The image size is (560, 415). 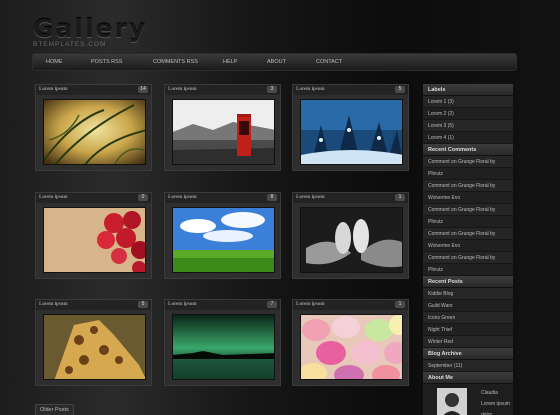 I want to click on post-thumbnail-green-field, so click(x=223, y=240).